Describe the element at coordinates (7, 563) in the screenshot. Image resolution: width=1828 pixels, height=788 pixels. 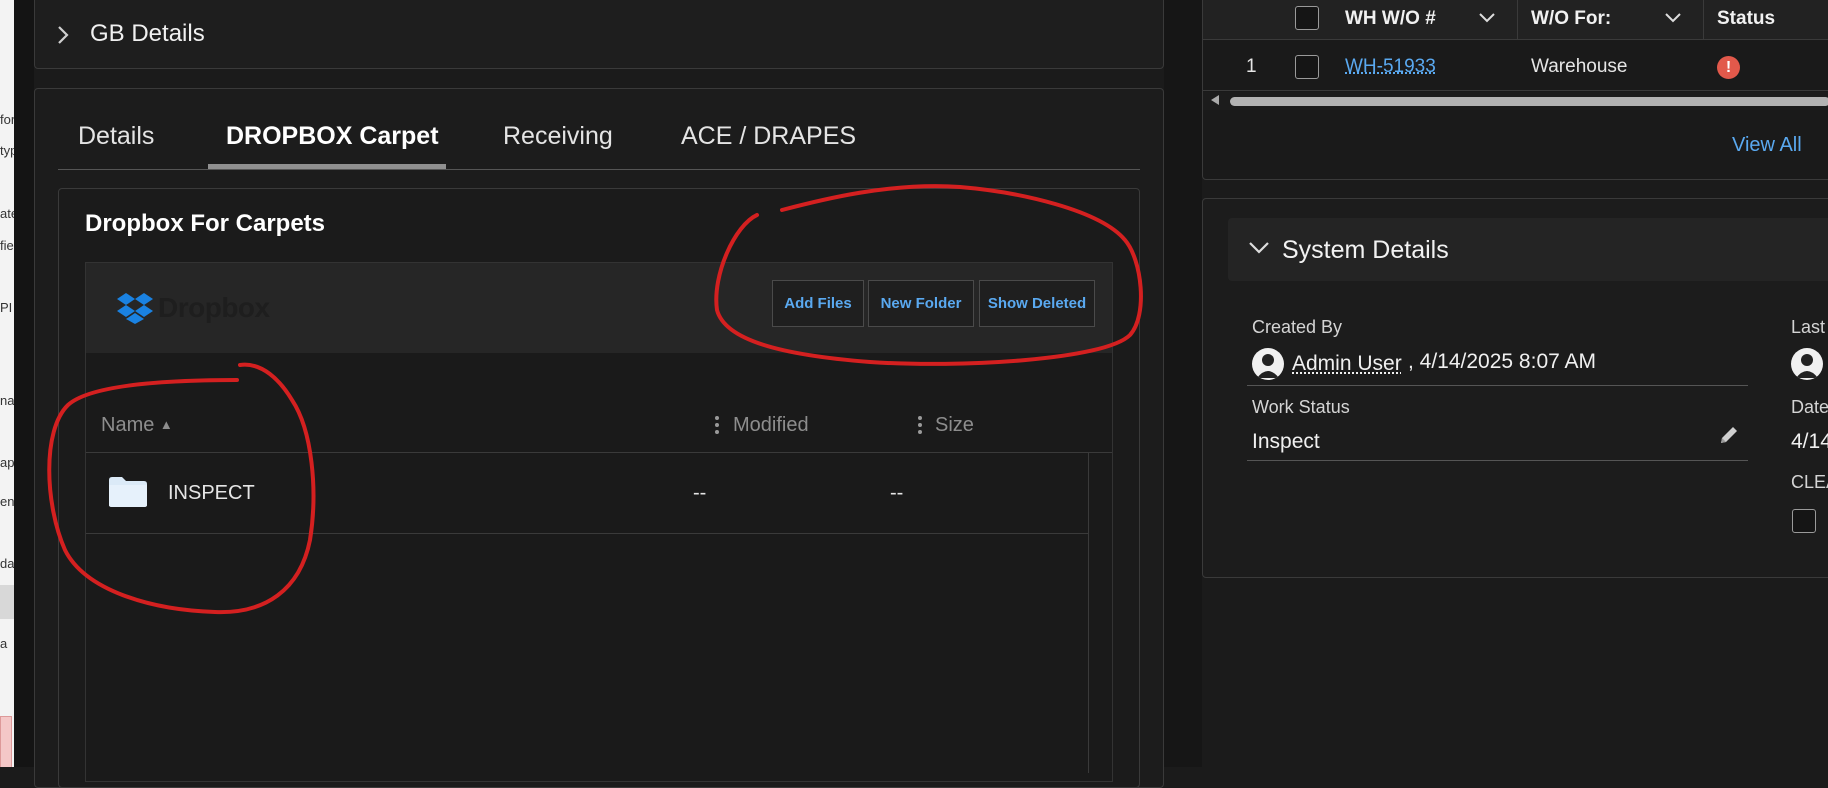
I see `left-fragment: da` at that location.